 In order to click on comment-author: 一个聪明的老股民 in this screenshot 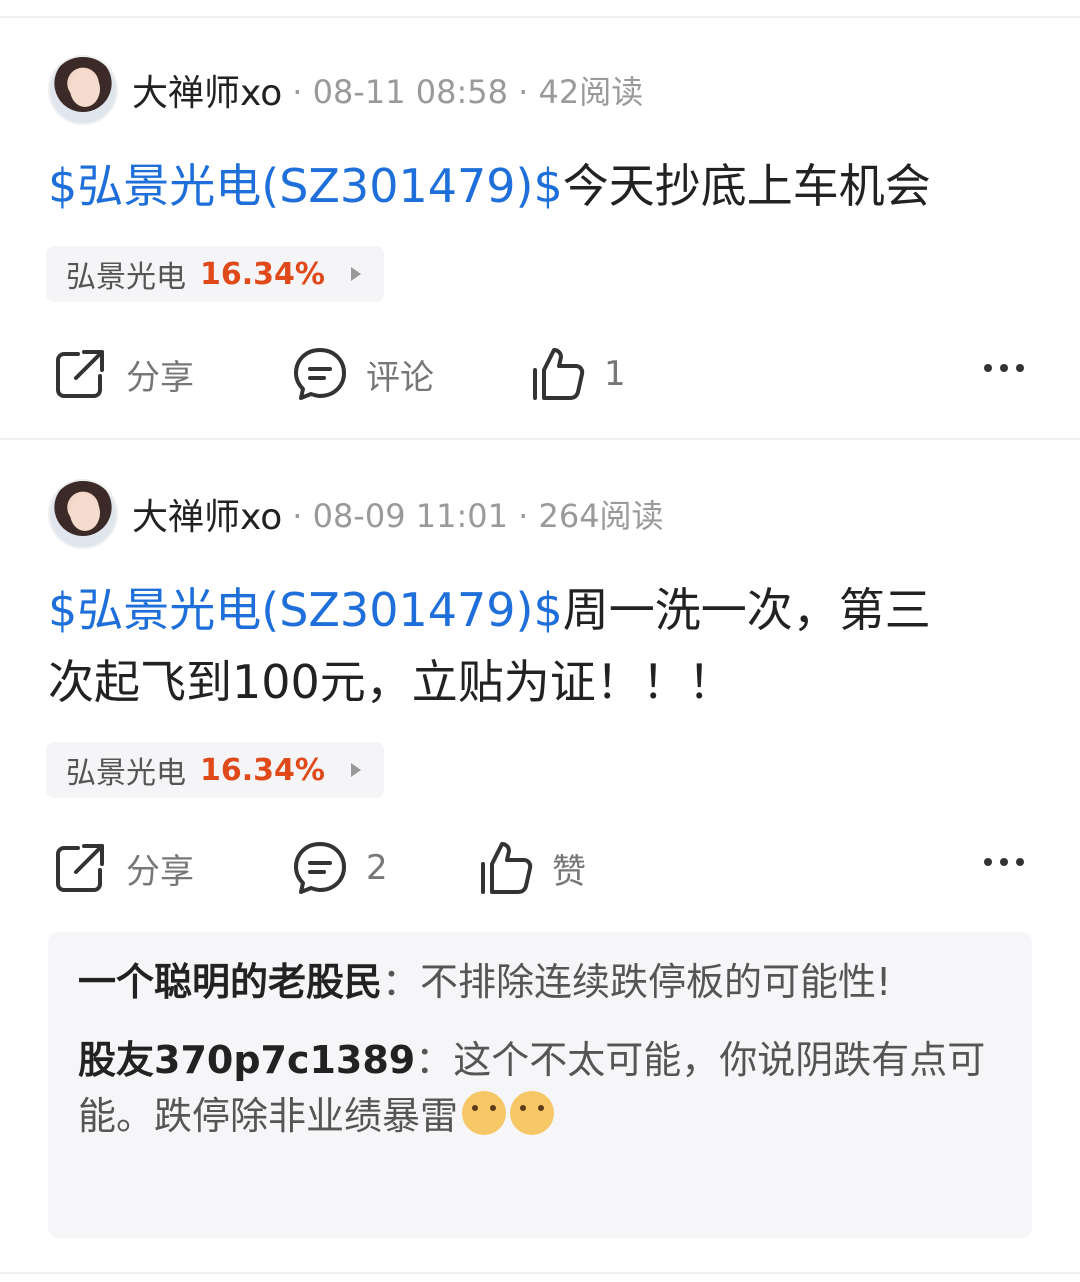, I will do `click(230, 982)`.